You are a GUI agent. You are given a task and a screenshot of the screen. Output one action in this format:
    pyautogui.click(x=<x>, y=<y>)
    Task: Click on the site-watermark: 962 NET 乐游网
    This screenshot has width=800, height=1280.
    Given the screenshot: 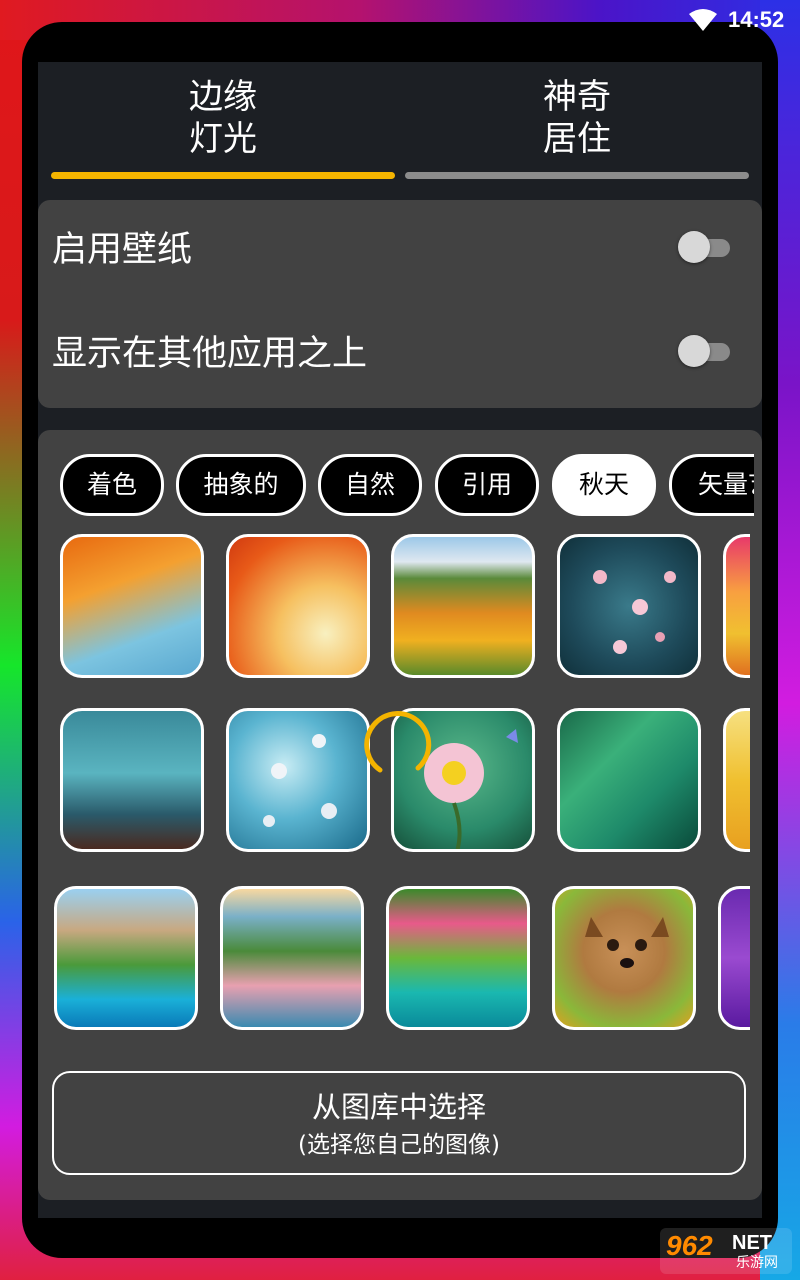 What is the action you would take?
    pyautogui.click(x=726, y=1251)
    